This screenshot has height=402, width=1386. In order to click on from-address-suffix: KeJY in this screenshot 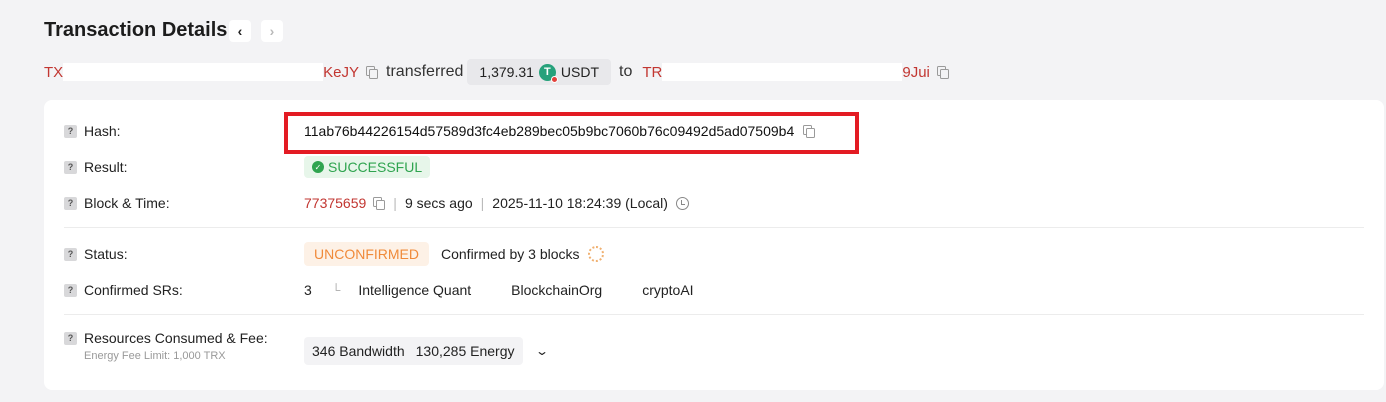, I will do `click(341, 72)`.